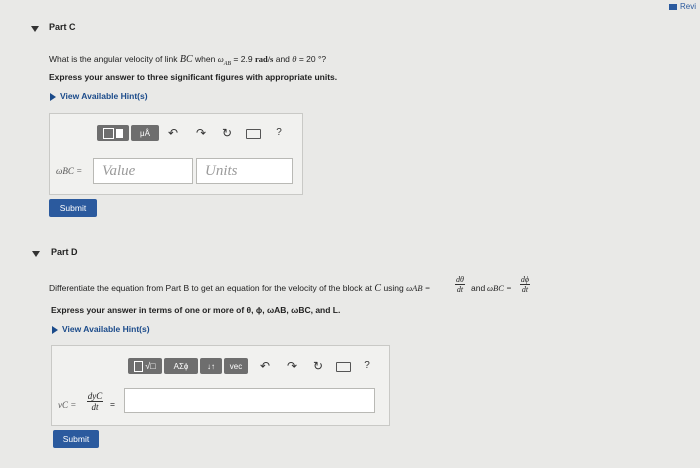  What do you see at coordinates (145, 133) in the screenshot?
I see `units-mu-button: μÅ` at bounding box center [145, 133].